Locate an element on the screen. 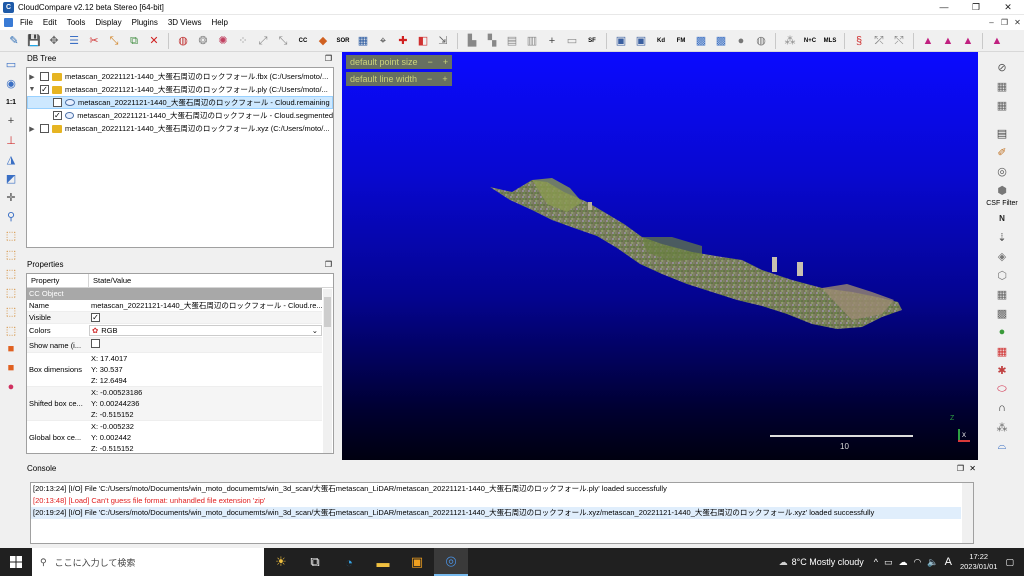 The image size is (1024, 576). chevron-up-icon: ^ is located at coordinates (876, 562).